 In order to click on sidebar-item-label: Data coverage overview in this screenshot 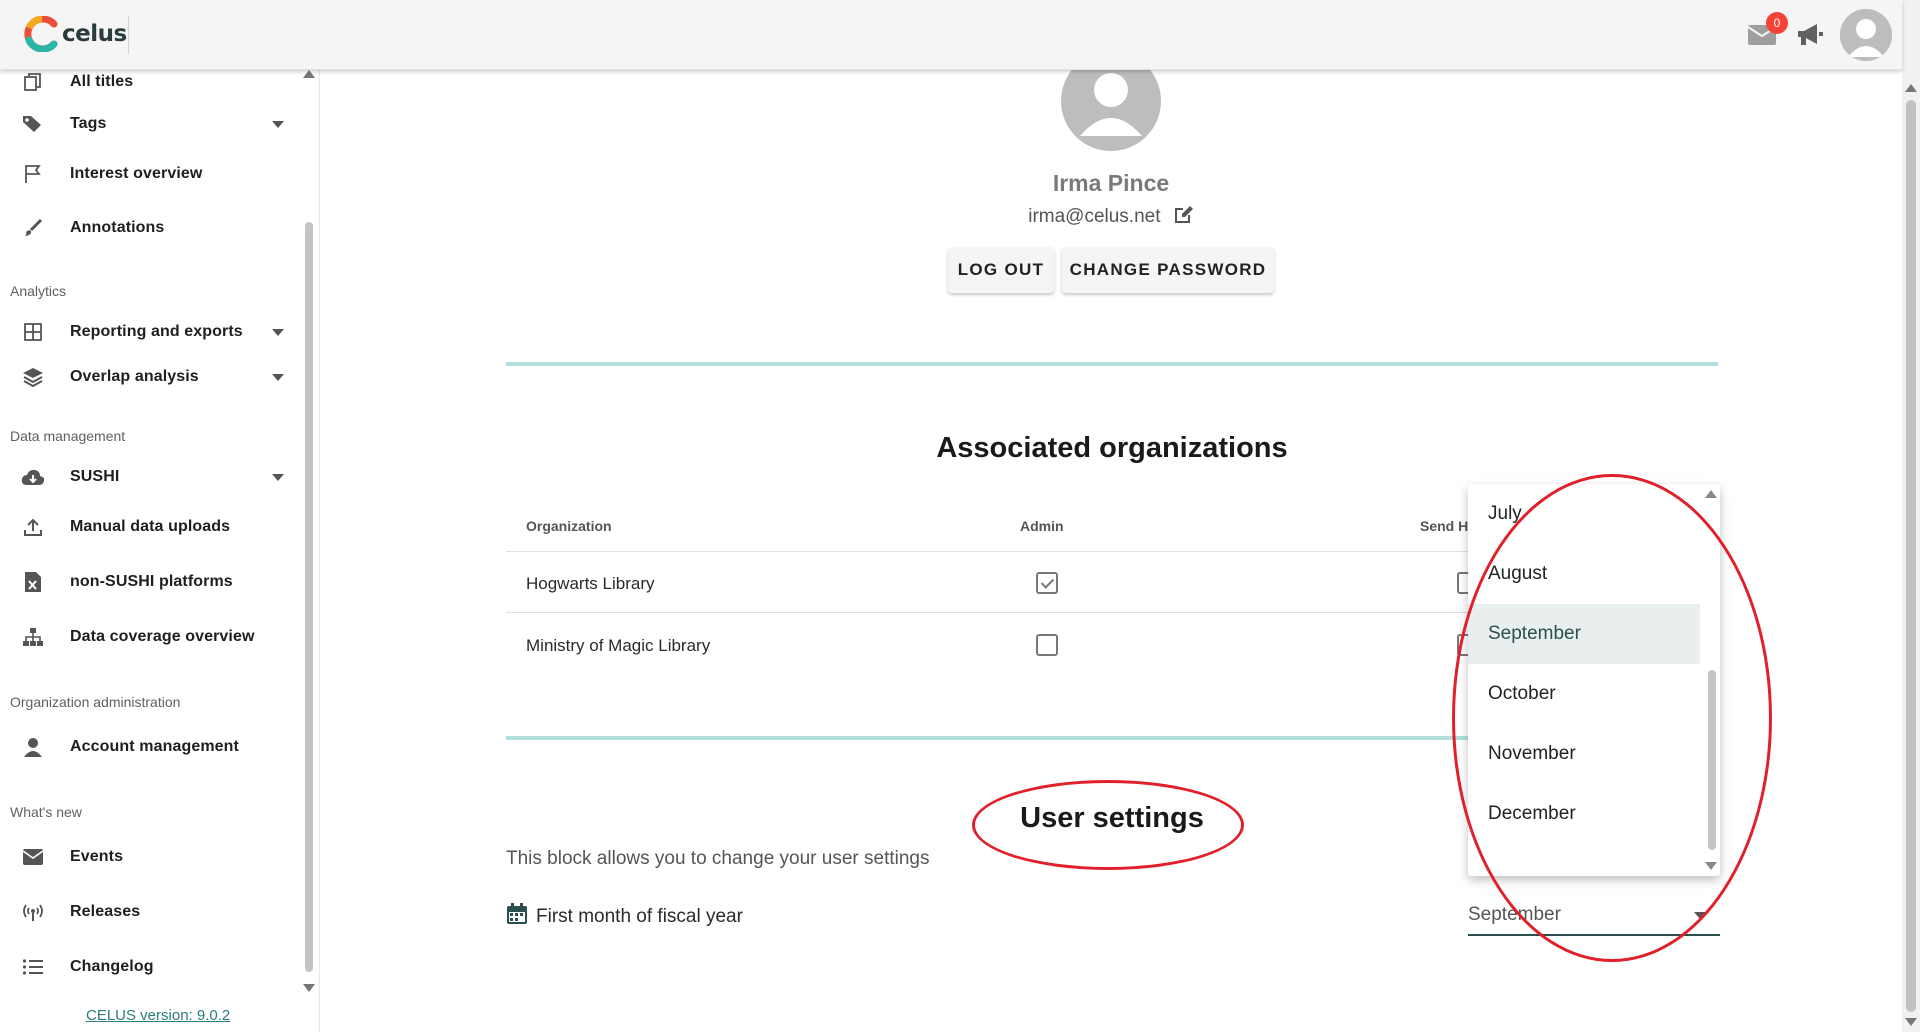, I will do `click(162, 636)`.